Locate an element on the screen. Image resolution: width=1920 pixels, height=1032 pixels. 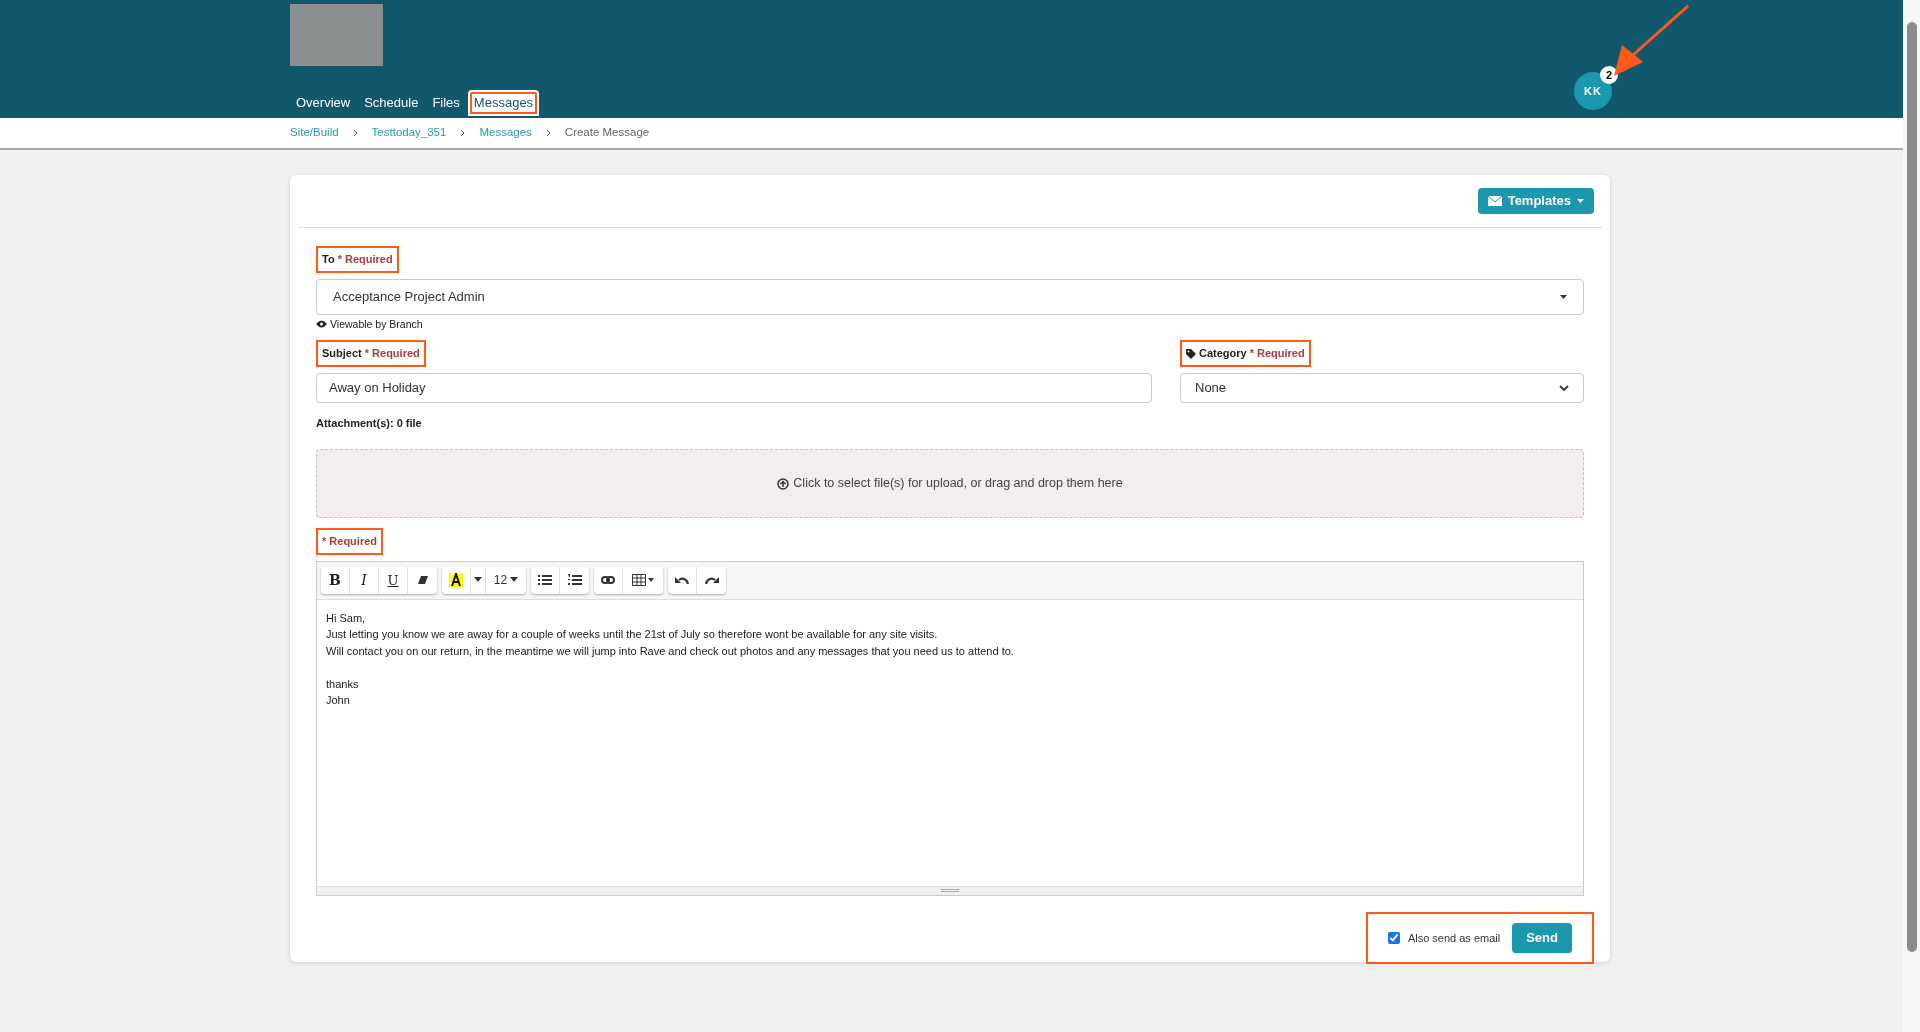
tag-icon is located at coordinates (1191, 353).